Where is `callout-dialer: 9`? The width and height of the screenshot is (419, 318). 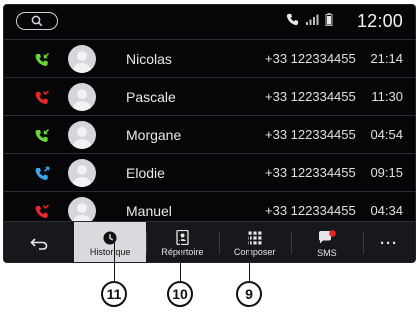
callout-dialer: 9 is located at coordinates (249, 294).